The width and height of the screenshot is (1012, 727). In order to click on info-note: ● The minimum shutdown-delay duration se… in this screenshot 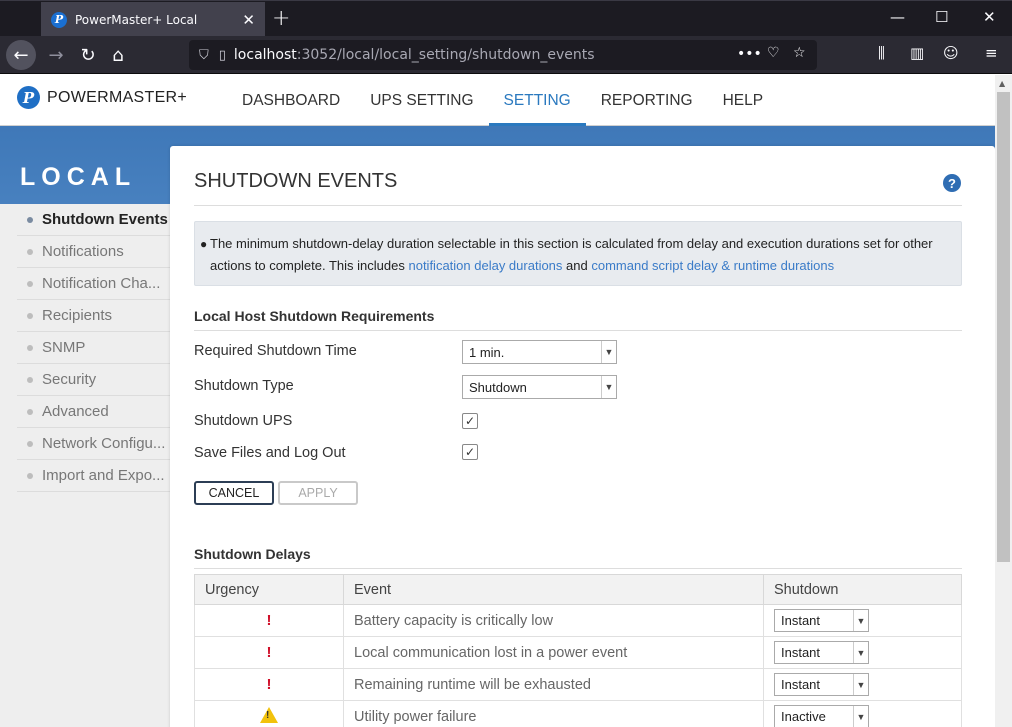, I will do `click(578, 253)`.